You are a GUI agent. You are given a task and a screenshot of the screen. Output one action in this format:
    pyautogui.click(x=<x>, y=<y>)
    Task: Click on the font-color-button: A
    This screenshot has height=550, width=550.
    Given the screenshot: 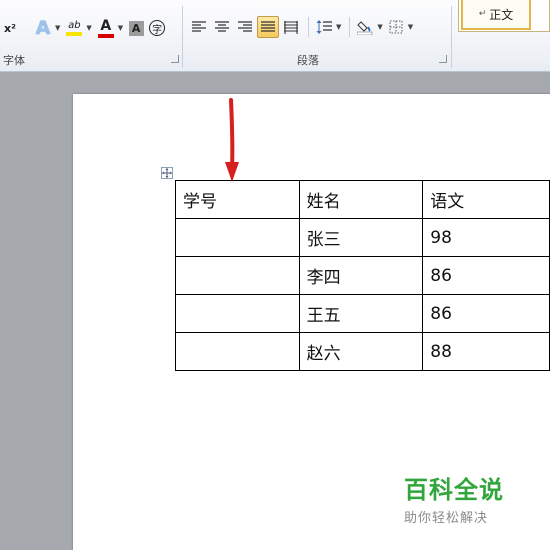 What is the action you would take?
    pyautogui.click(x=106, y=28)
    